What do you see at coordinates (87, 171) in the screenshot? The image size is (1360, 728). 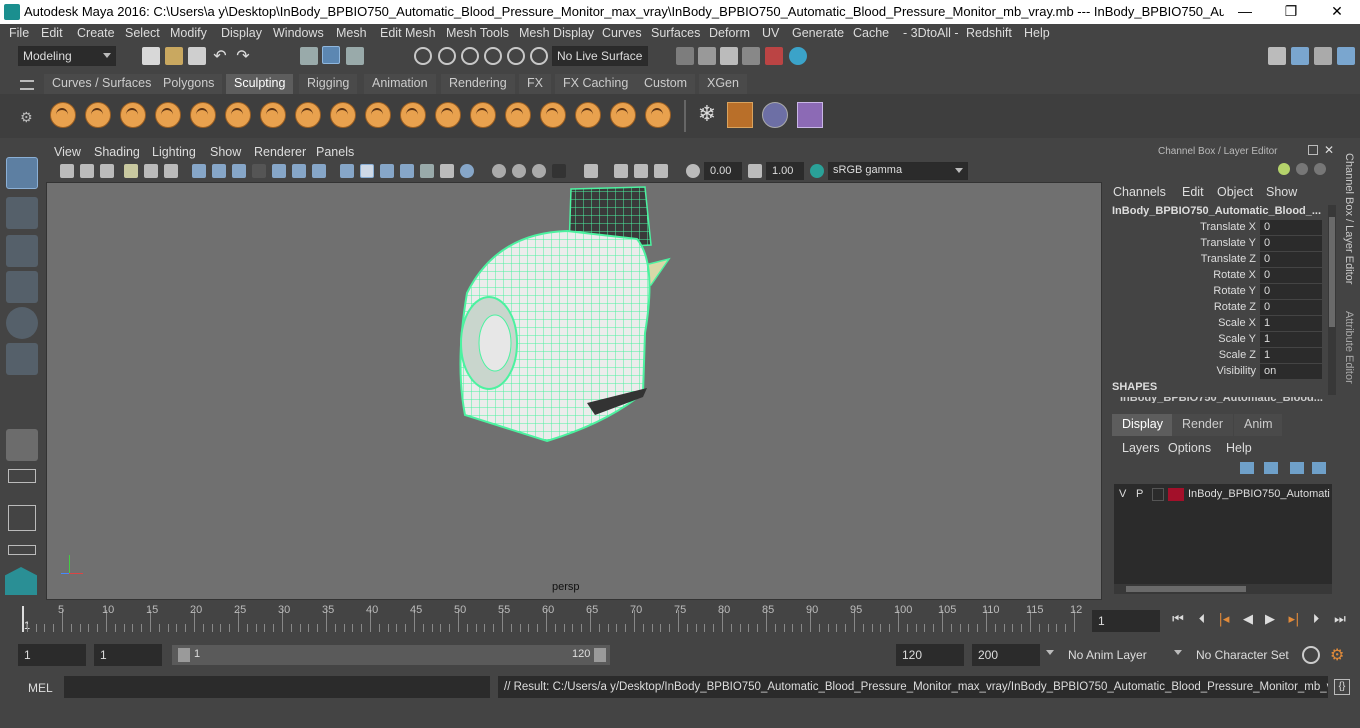 I see `camera-attributes-icon` at bounding box center [87, 171].